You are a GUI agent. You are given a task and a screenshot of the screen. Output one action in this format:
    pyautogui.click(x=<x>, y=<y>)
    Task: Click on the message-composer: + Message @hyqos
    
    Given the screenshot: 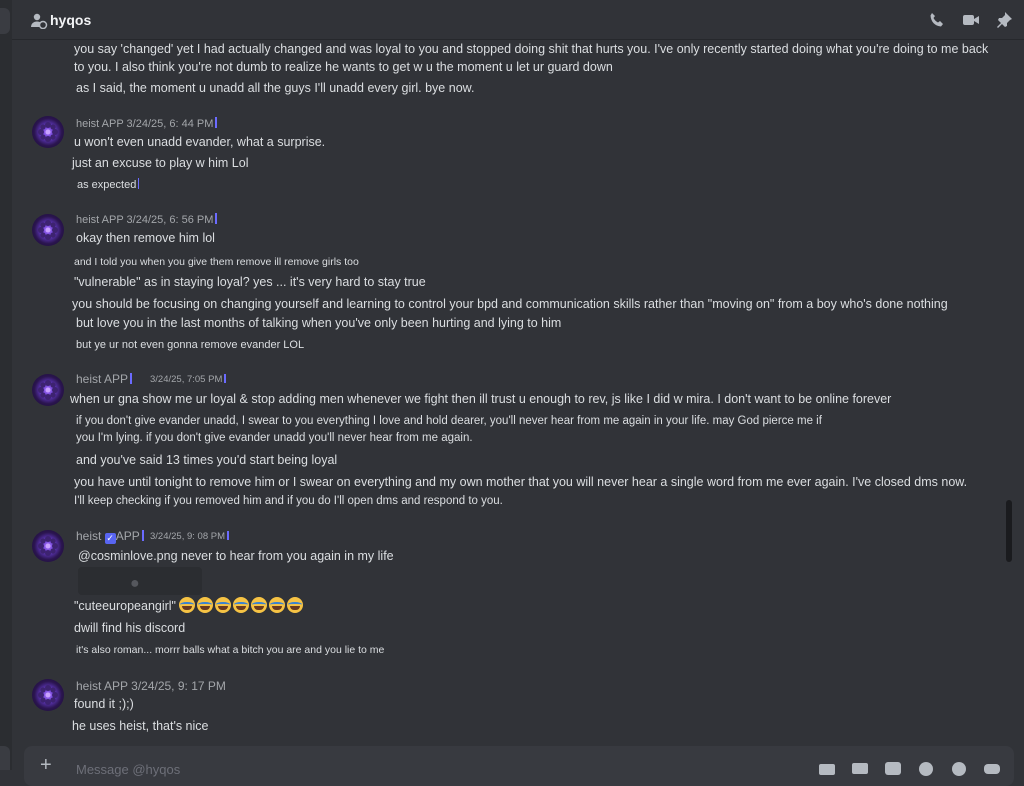 What is the action you would take?
    pyautogui.click(x=519, y=766)
    